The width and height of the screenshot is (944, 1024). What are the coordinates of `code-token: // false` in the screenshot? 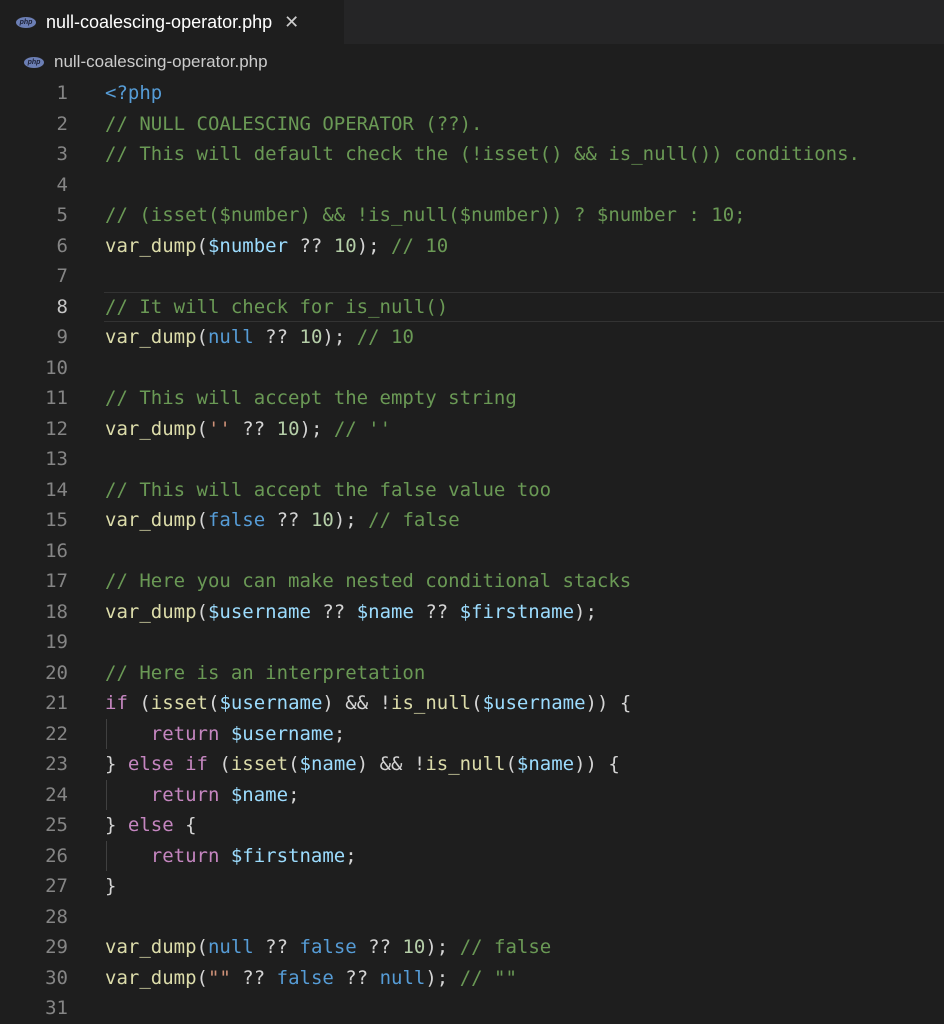 It's located at (505, 947).